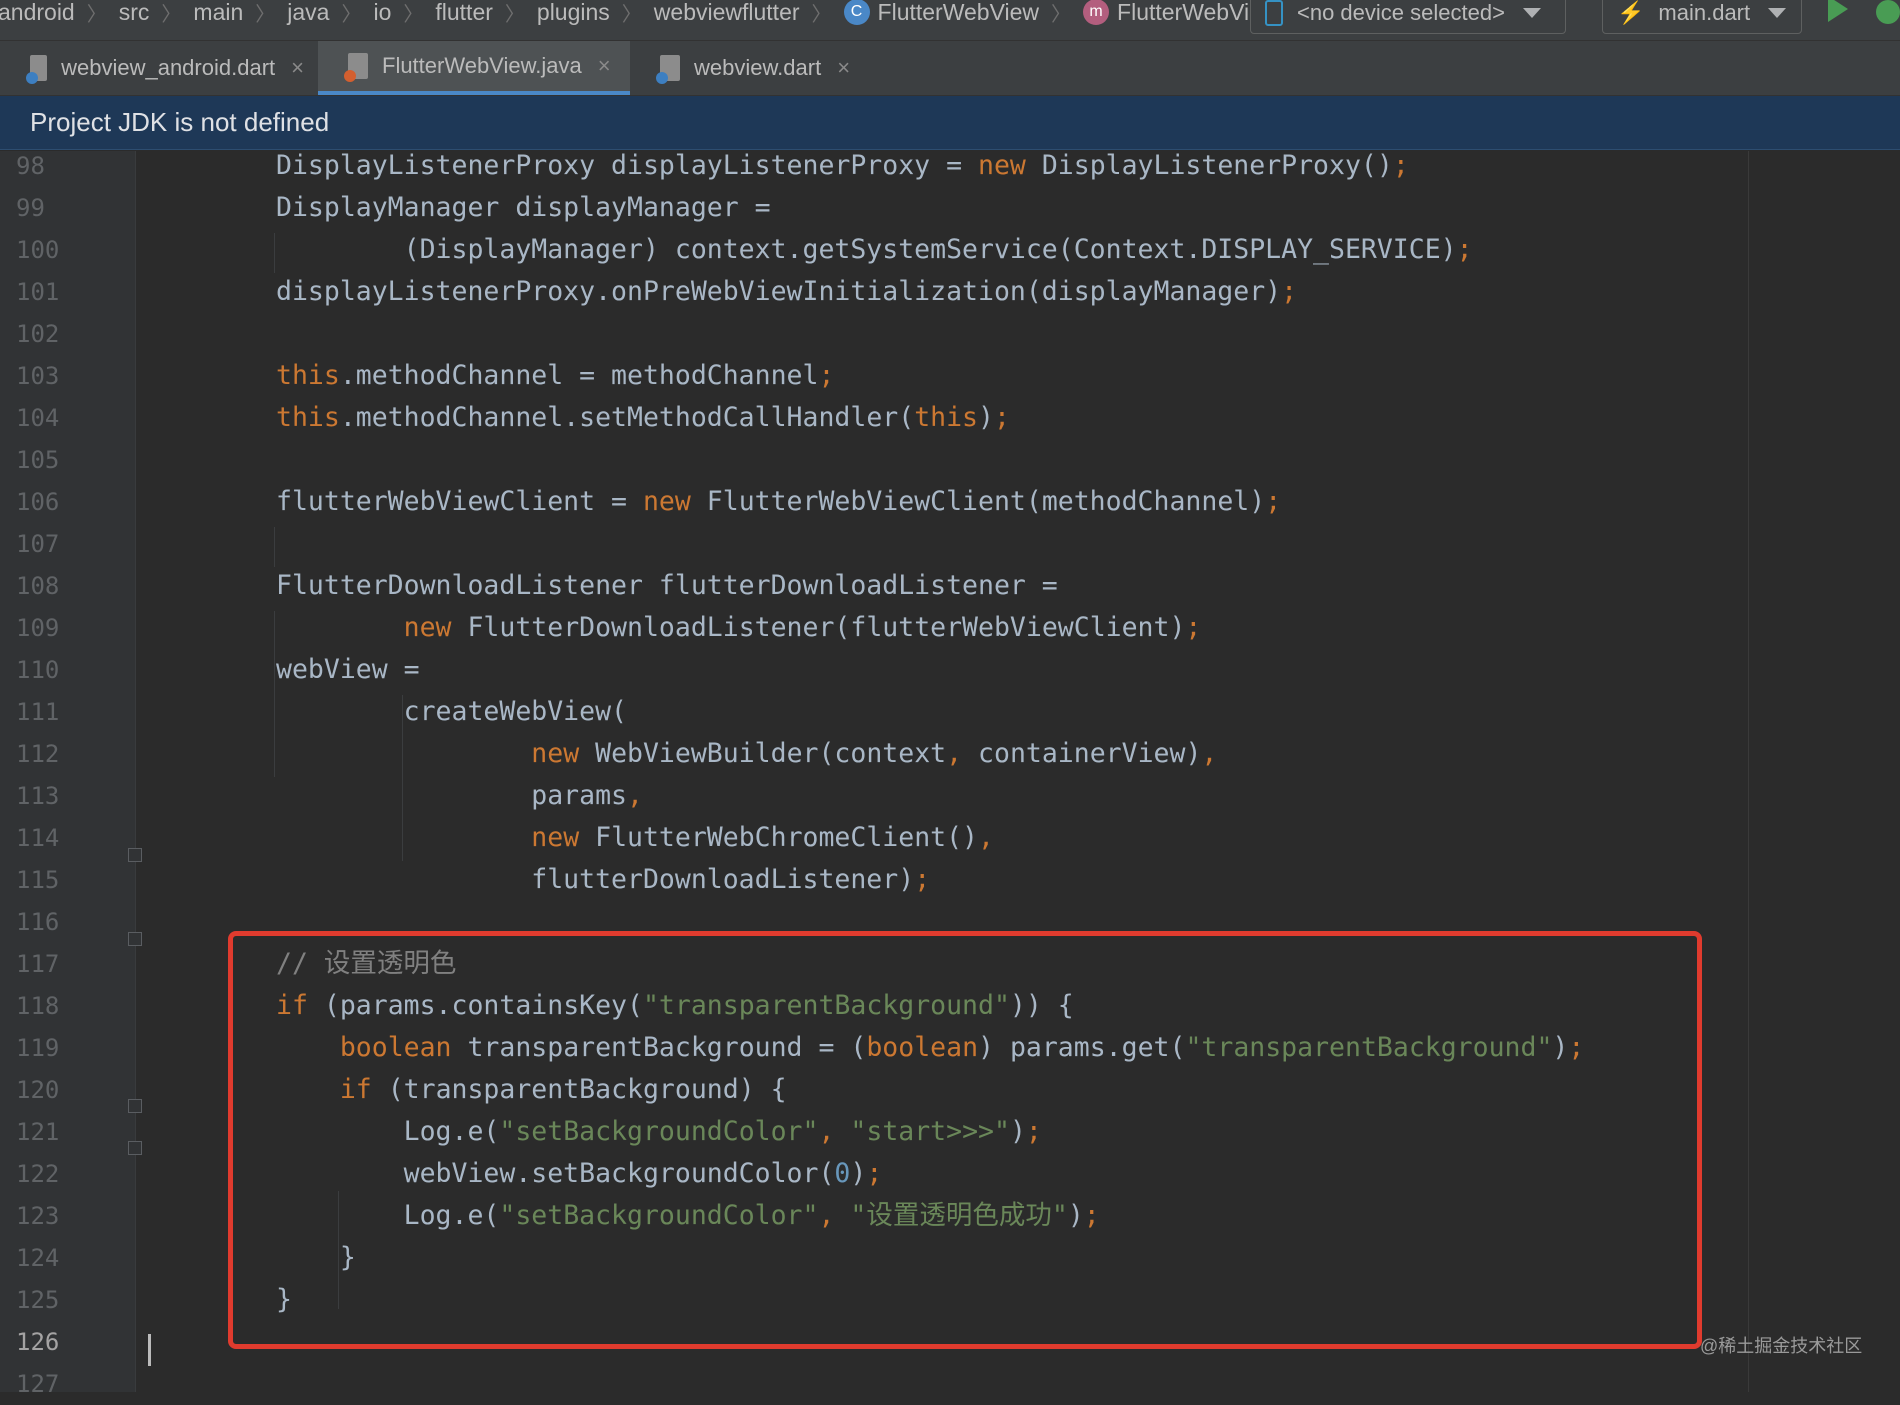 The image size is (1900, 1405). Describe the element at coordinates (38, 502) in the screenshot. I see `line-number: 106` at that location.